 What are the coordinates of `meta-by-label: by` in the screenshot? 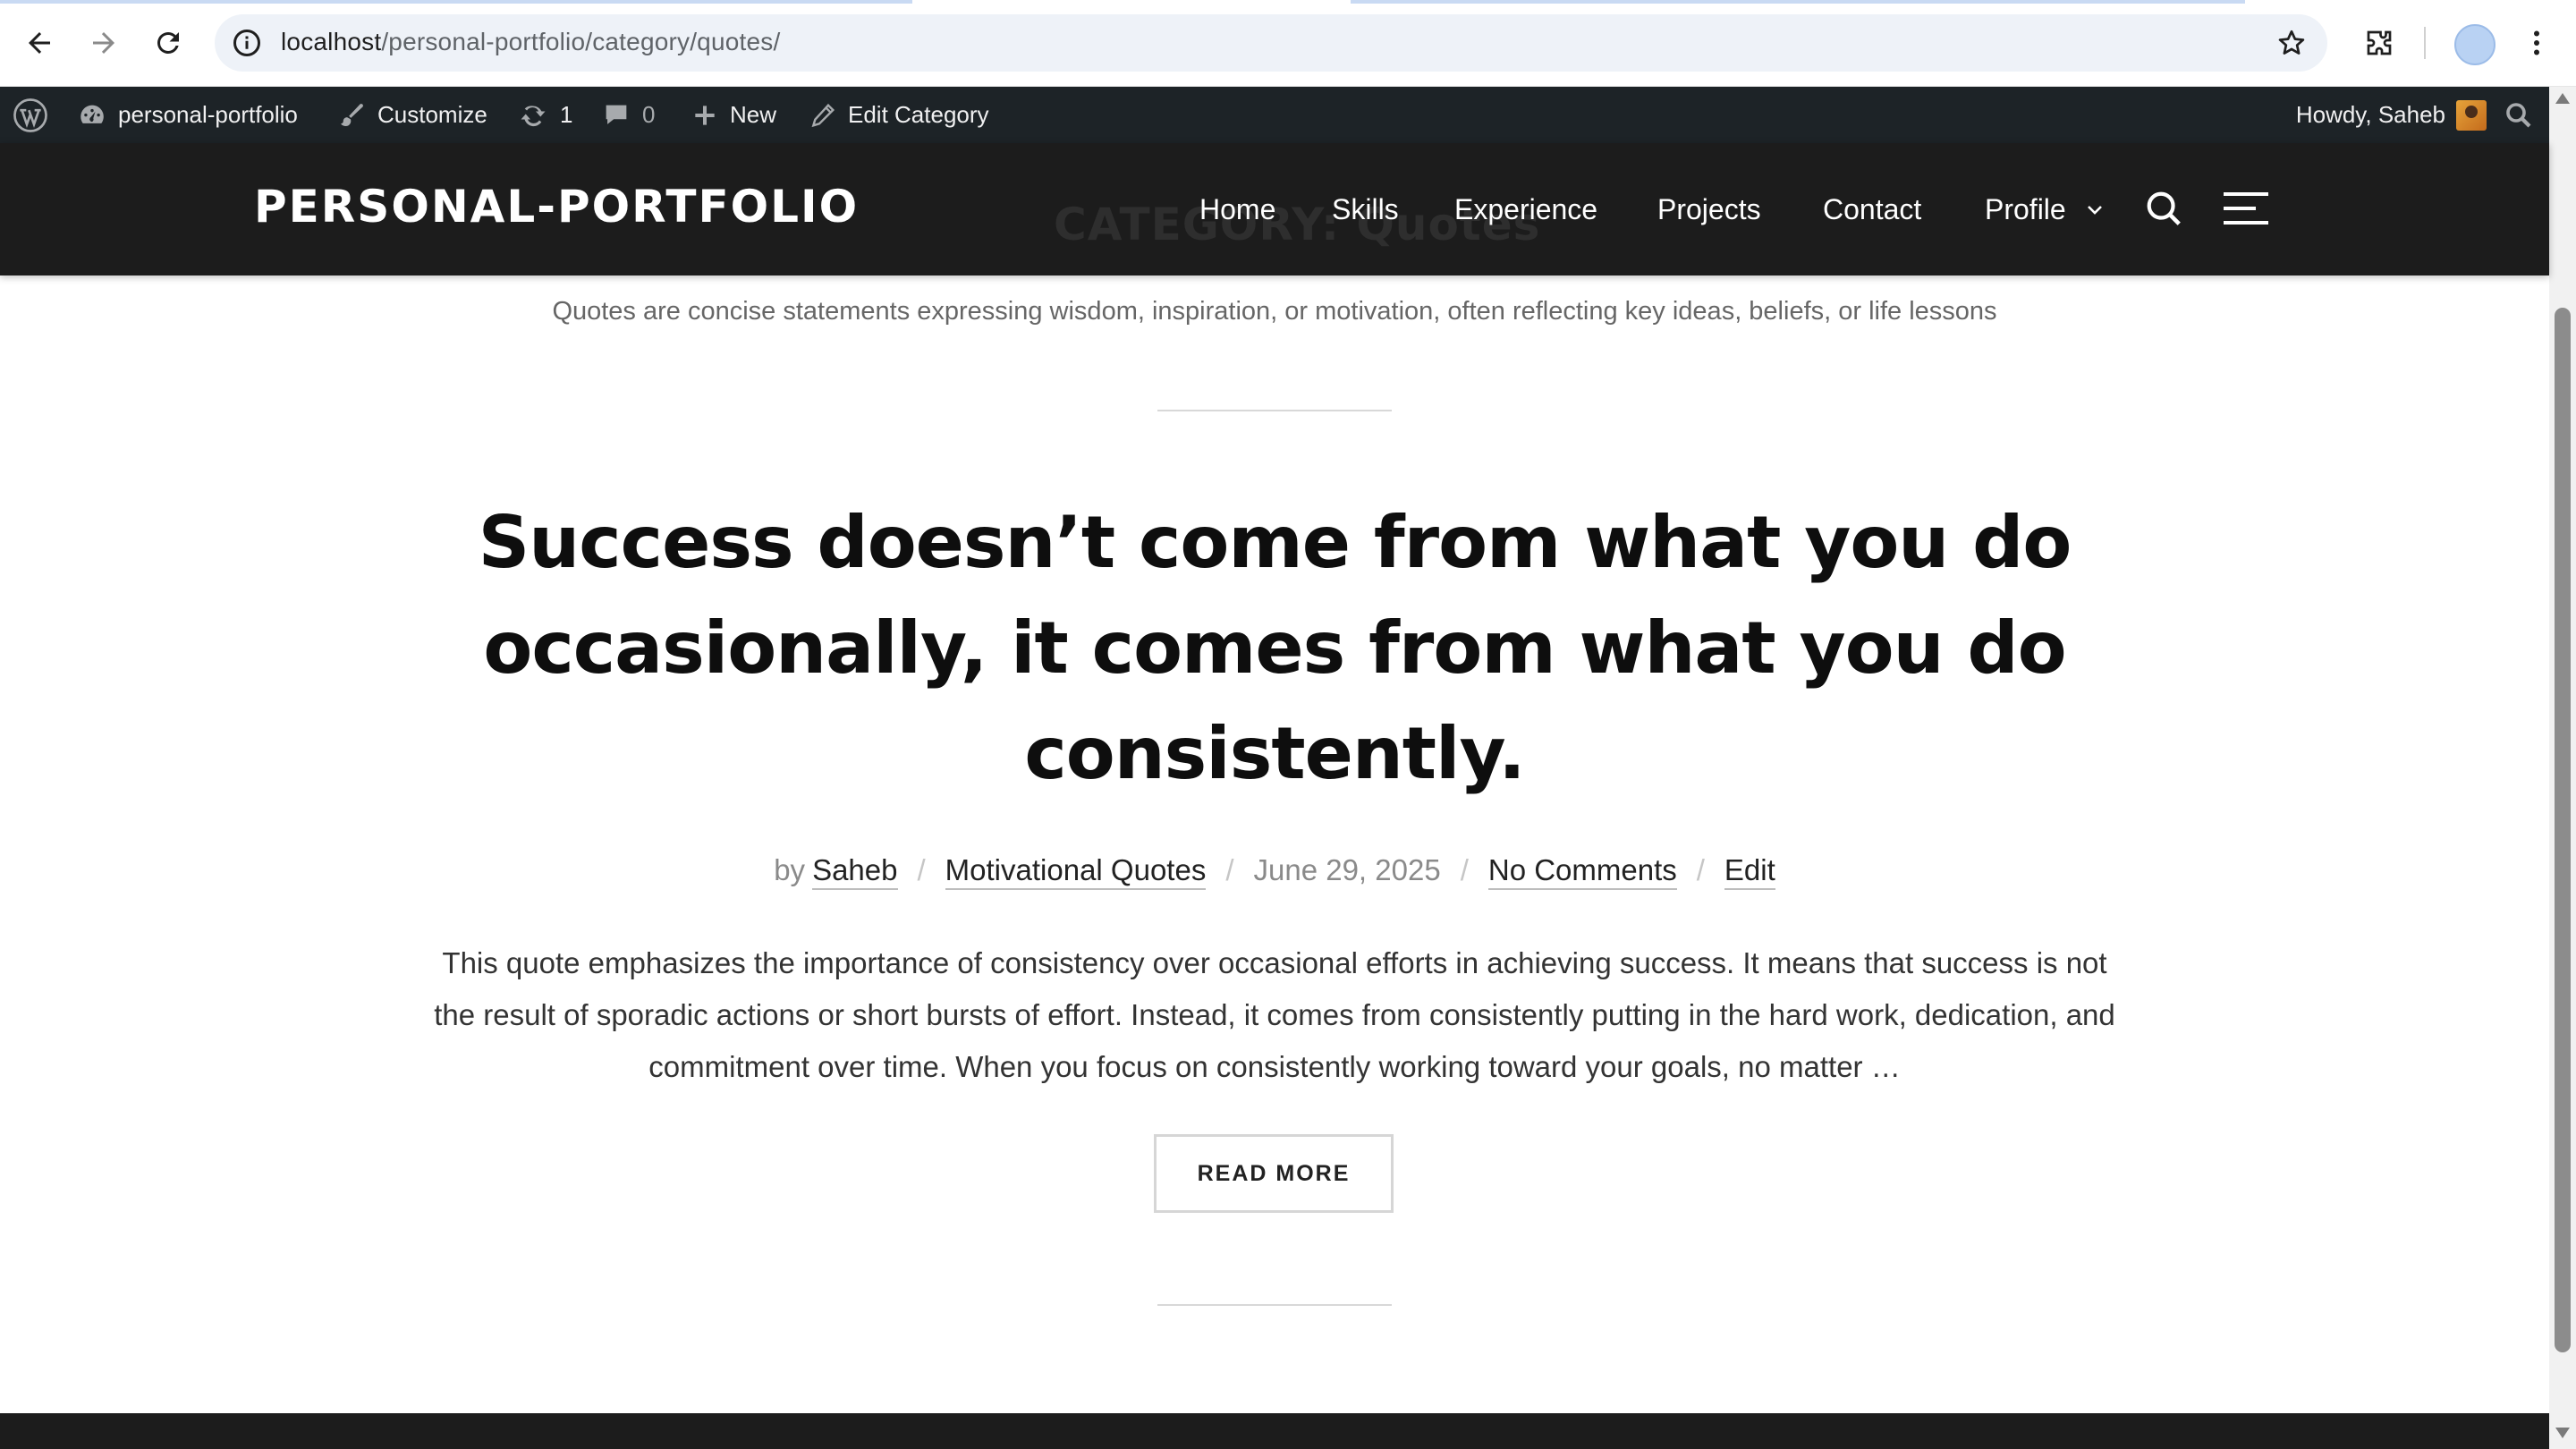 It's located at (790, 869).